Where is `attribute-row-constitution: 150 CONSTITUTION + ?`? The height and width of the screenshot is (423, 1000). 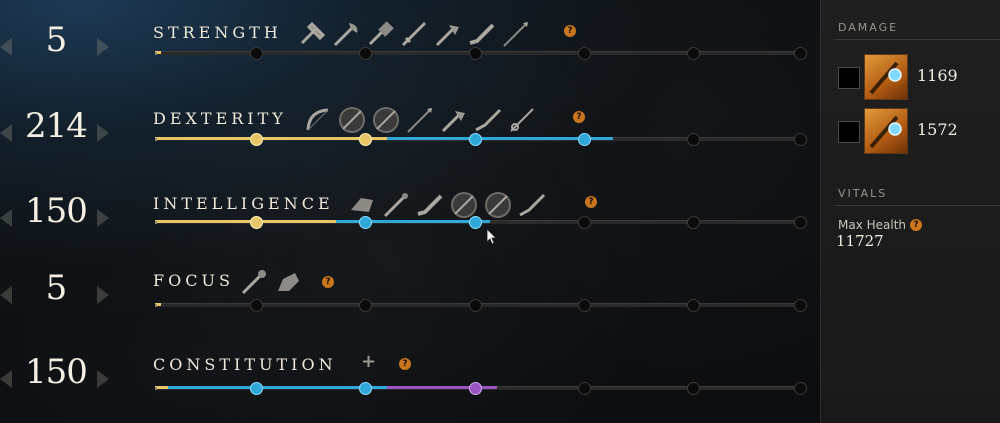 attribute-row-constitution: 150 CONSTITUTION + ? is located at coordinates (410, 380).